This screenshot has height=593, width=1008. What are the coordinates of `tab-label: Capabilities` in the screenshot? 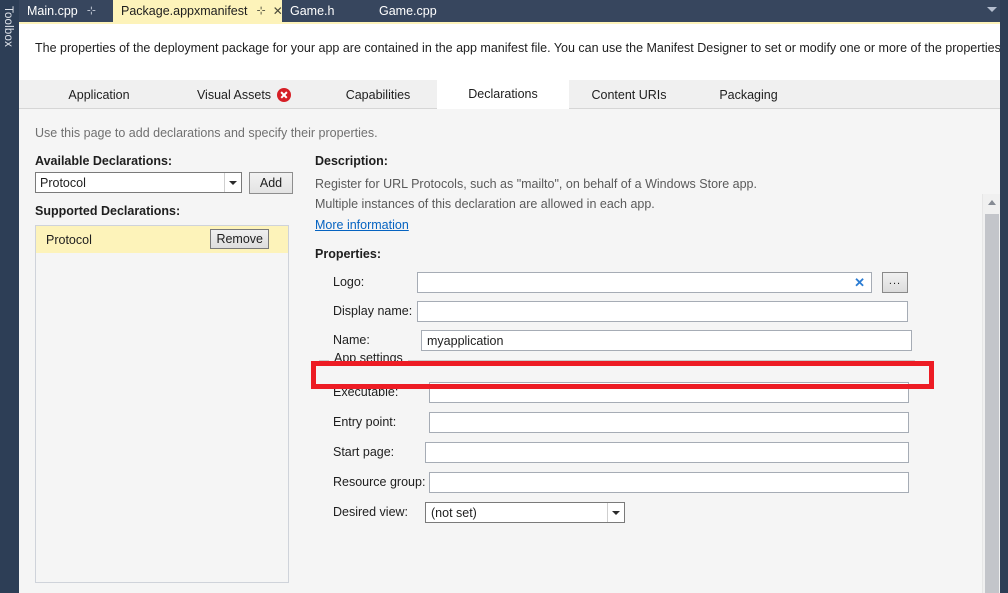 It's located at (378, 94).